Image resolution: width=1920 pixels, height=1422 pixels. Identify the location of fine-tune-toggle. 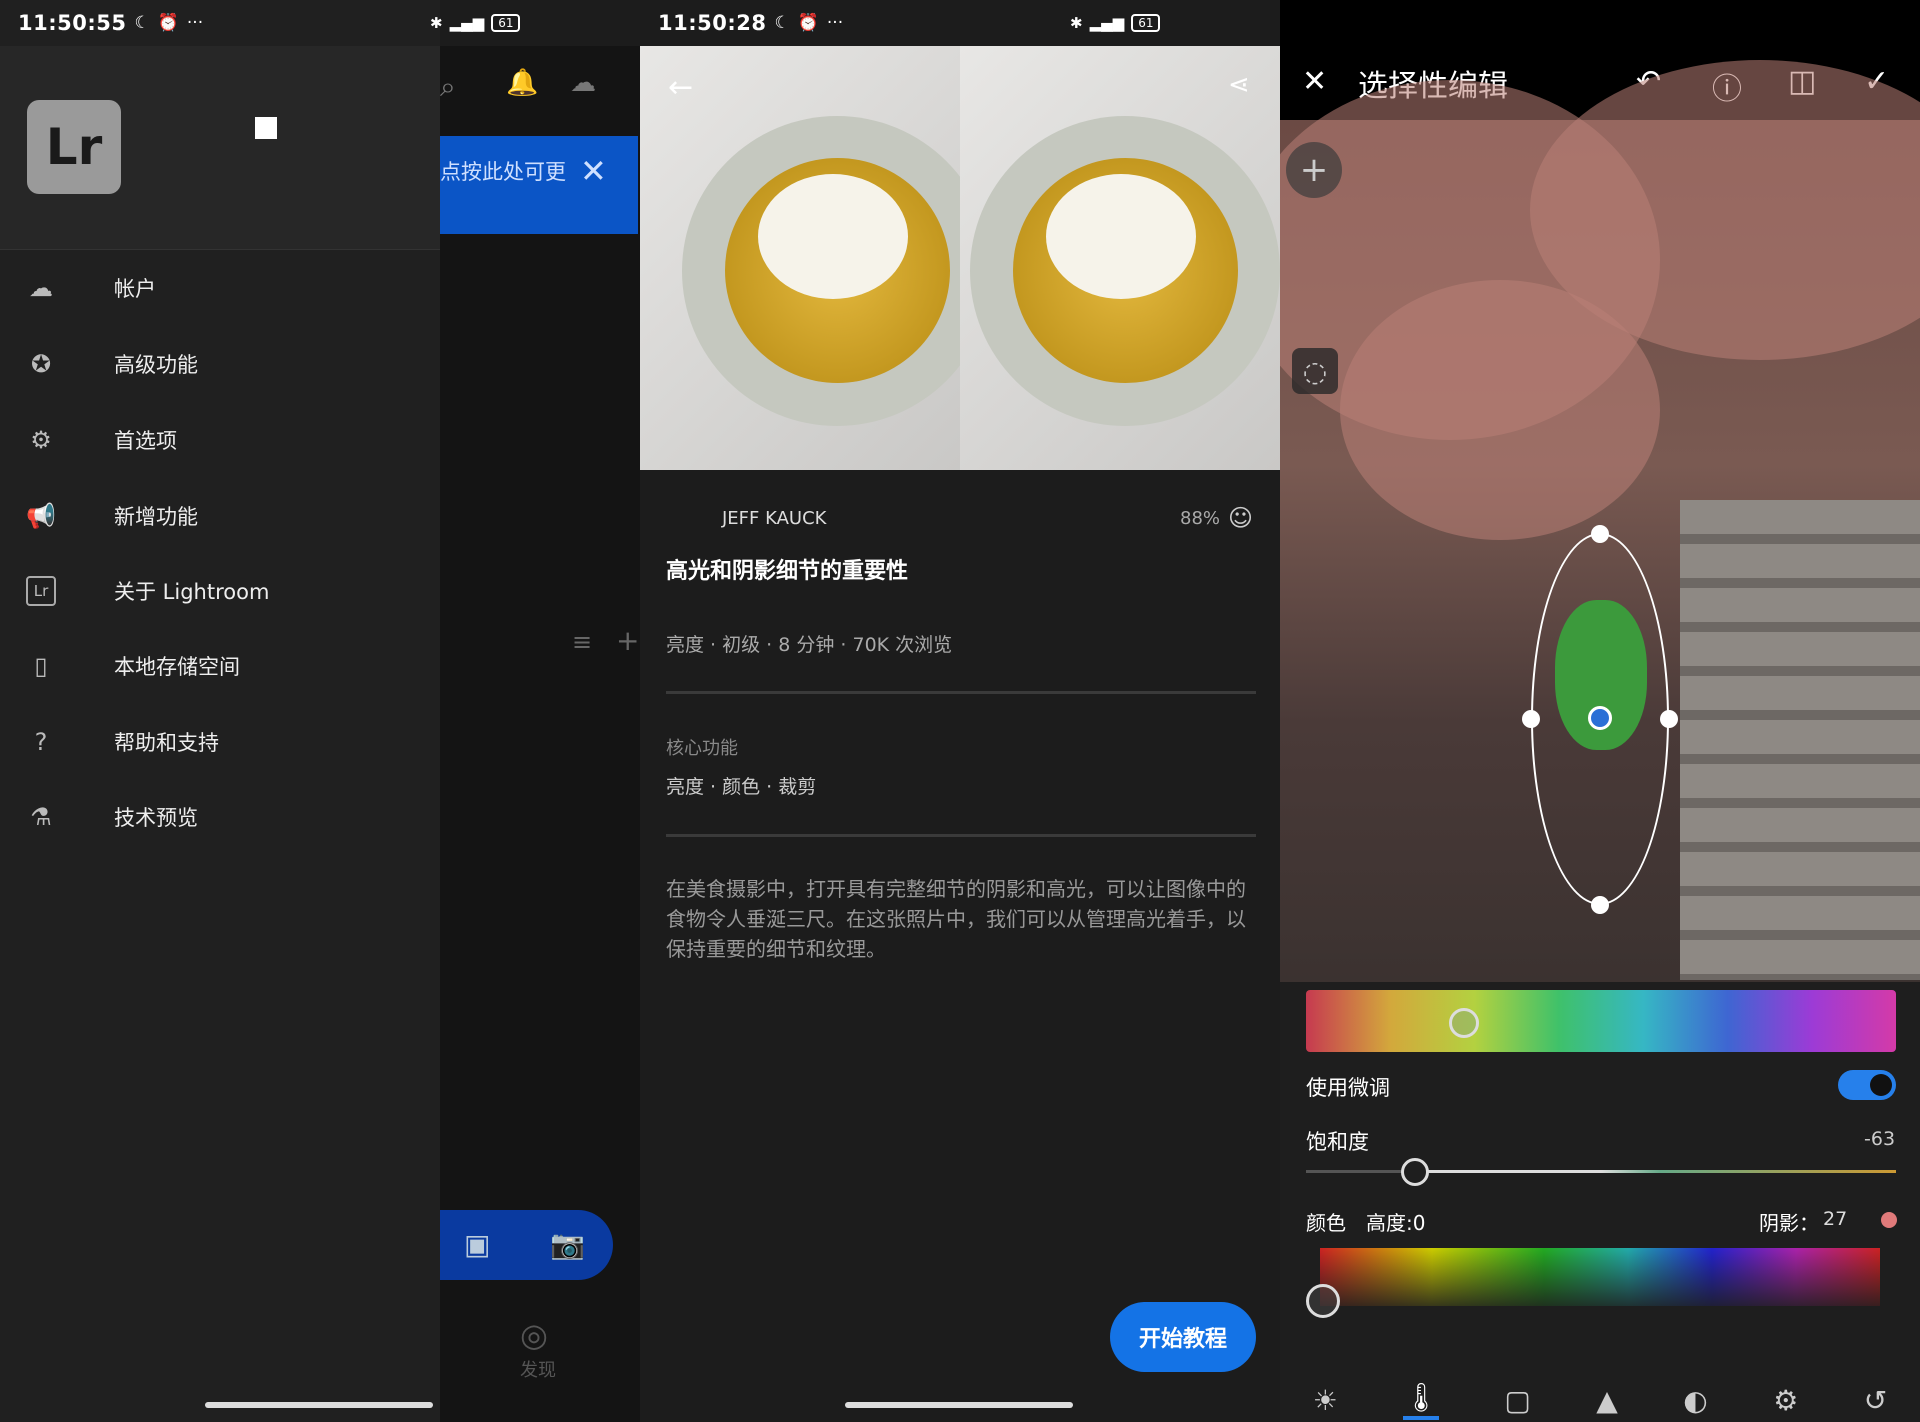
(1867, 1085).